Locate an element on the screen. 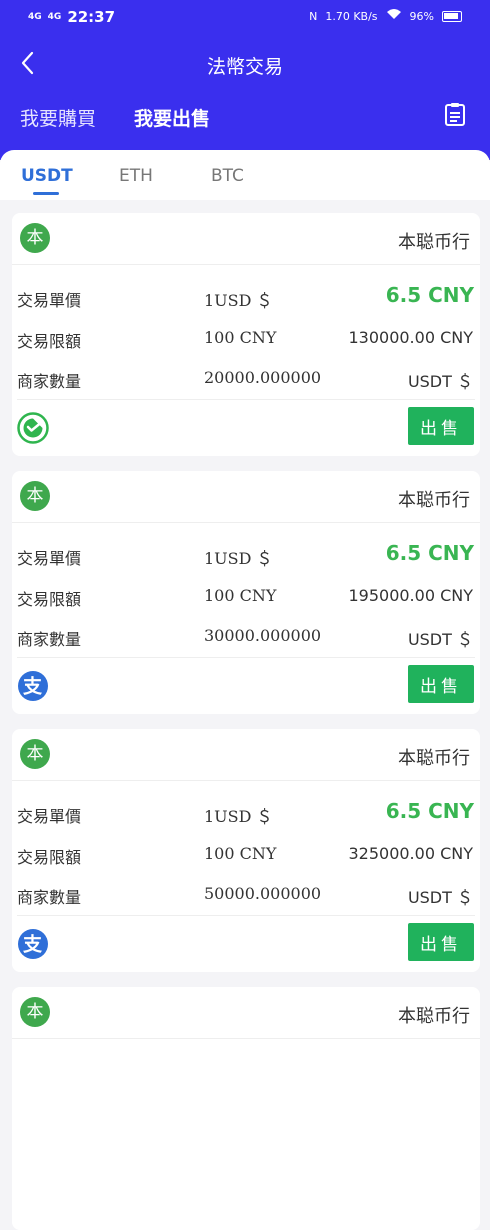 The height and width of the screenshot is (1230, 490). battery-icon is located at coordinates (452, 16).